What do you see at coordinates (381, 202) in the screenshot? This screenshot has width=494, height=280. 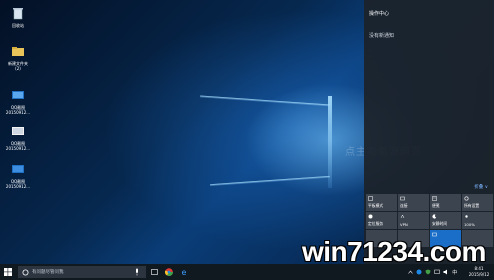 I see `tile-tablet-mode: 平板模式` at bounding box center [381, 202].